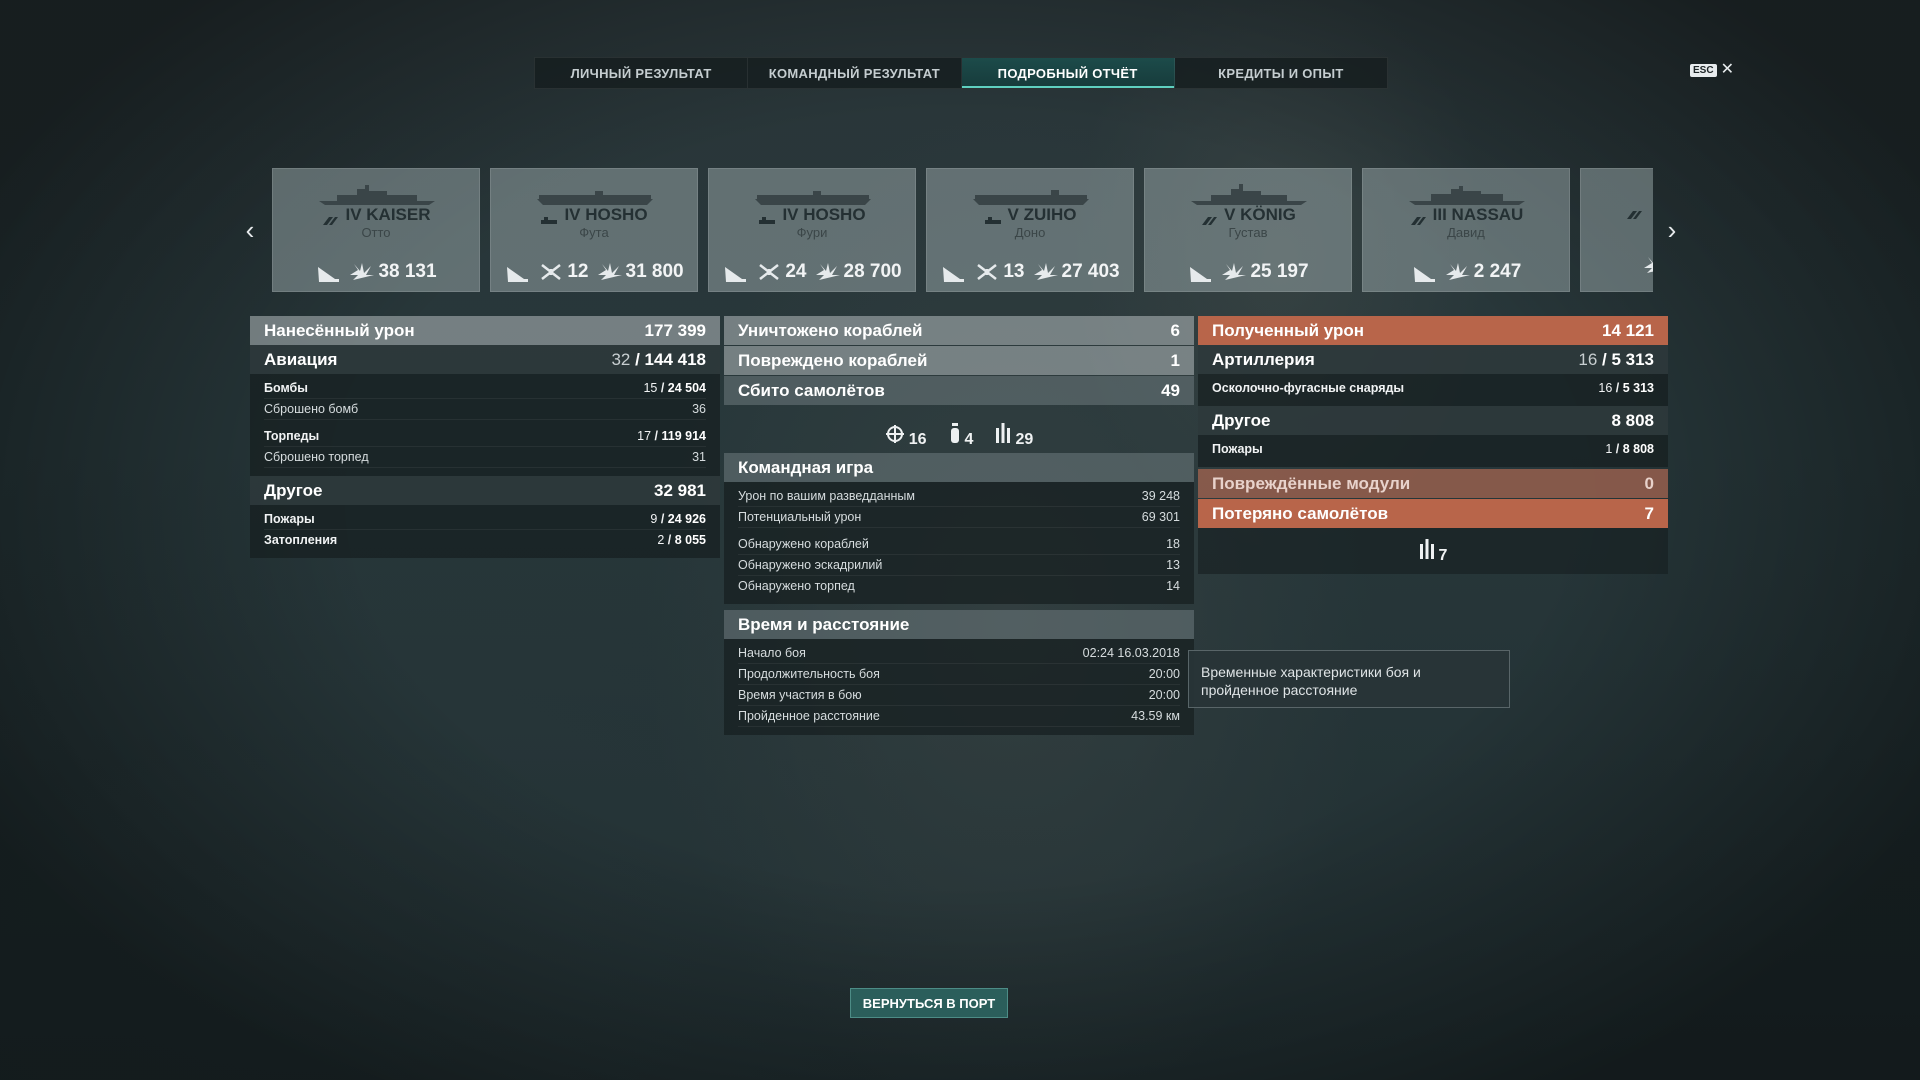 This screenshot has height=1080, width=1920. Describe the element at coordinates (1030, 215) in the screenshot. I see `ship-name: V ZUIHO` at that location.